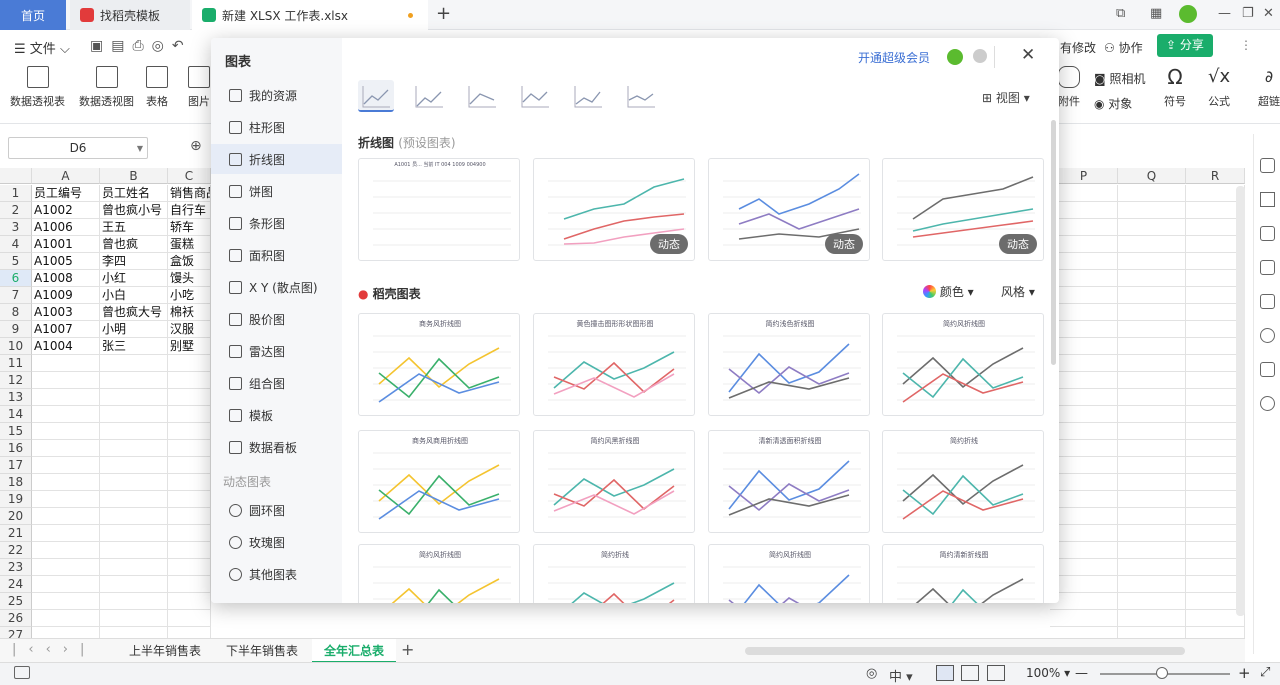 The image size is (1280, 685). I want to click on picture-button: 图片, so click(199, 87).